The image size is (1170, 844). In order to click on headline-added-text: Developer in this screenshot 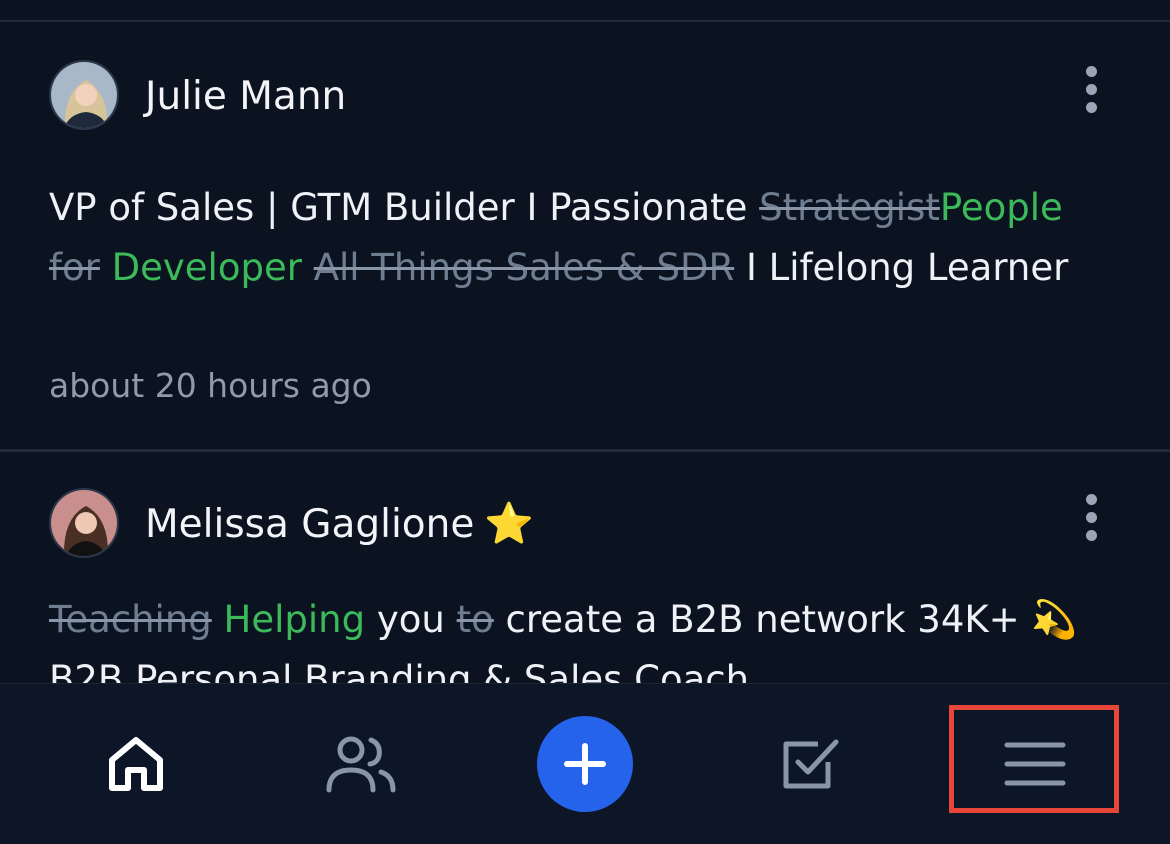, I will do `click(206, 267)`.